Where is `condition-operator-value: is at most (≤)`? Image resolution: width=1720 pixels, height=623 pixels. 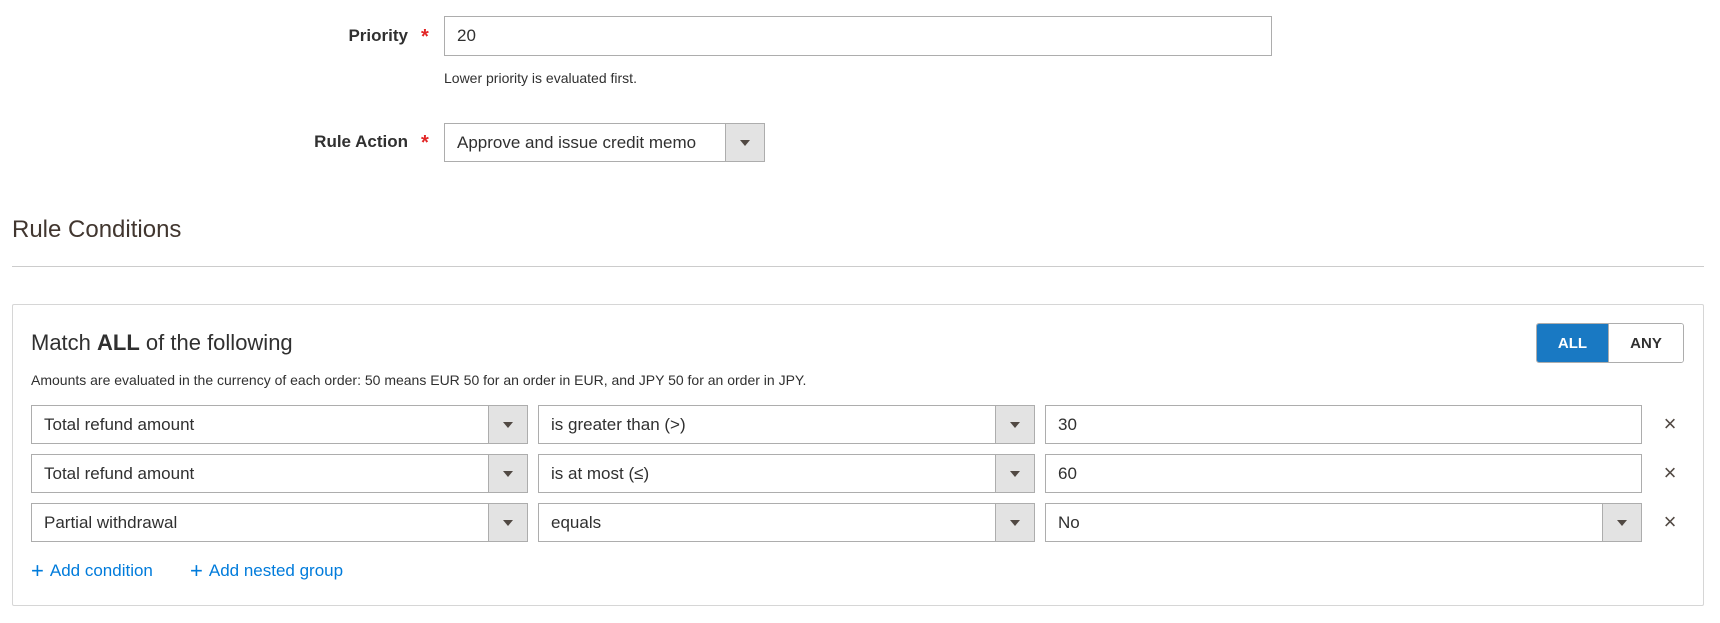 condition-operator-value: is at most (≤) is located at coordinates (600, 473).